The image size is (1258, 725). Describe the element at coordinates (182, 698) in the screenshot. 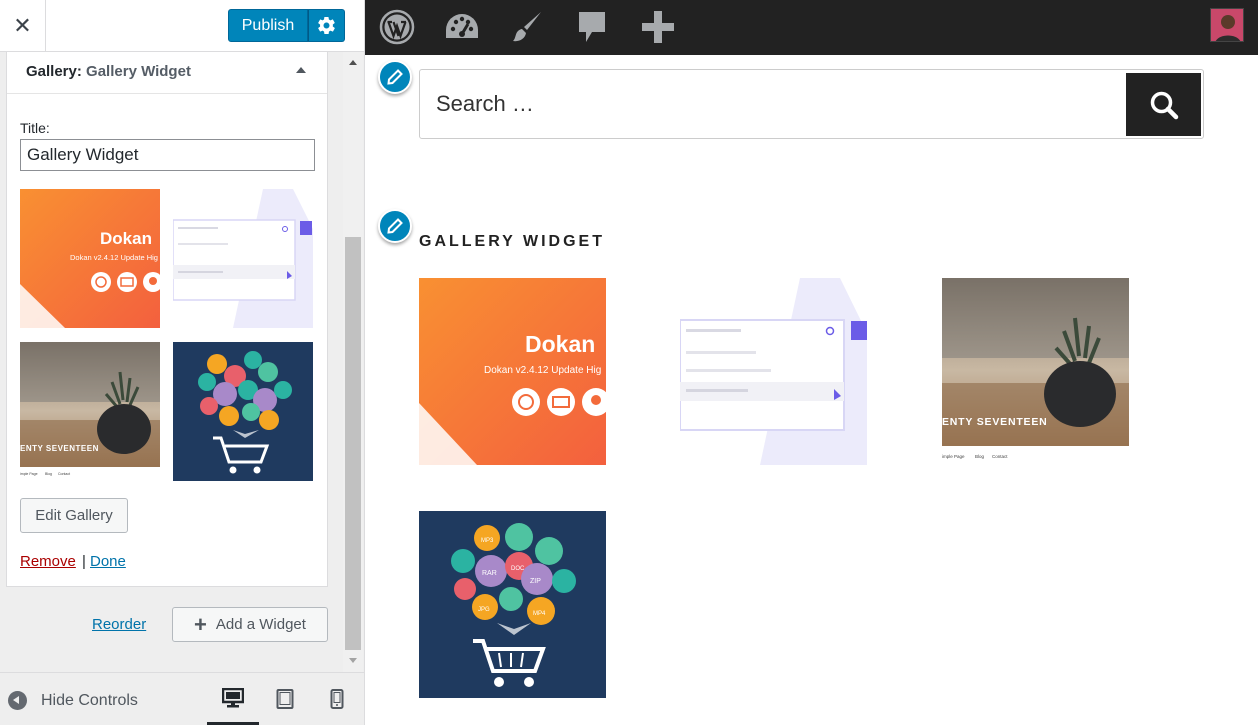

I see `customizer-footer: Hide Controls` at that location.